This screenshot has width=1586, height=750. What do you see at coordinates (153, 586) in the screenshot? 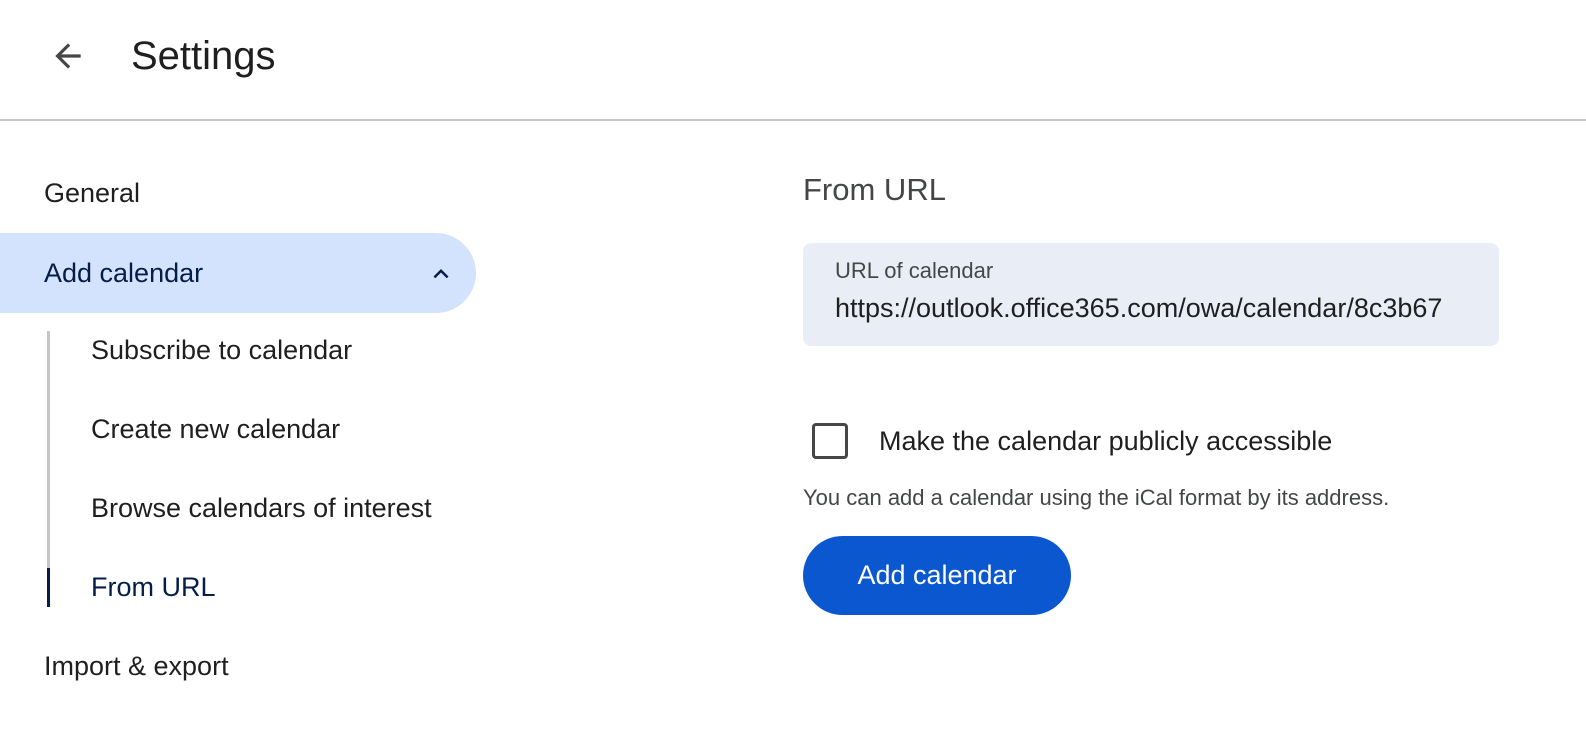
I see `sidebar-item-label: From URL` at bounding box center [153, 586].